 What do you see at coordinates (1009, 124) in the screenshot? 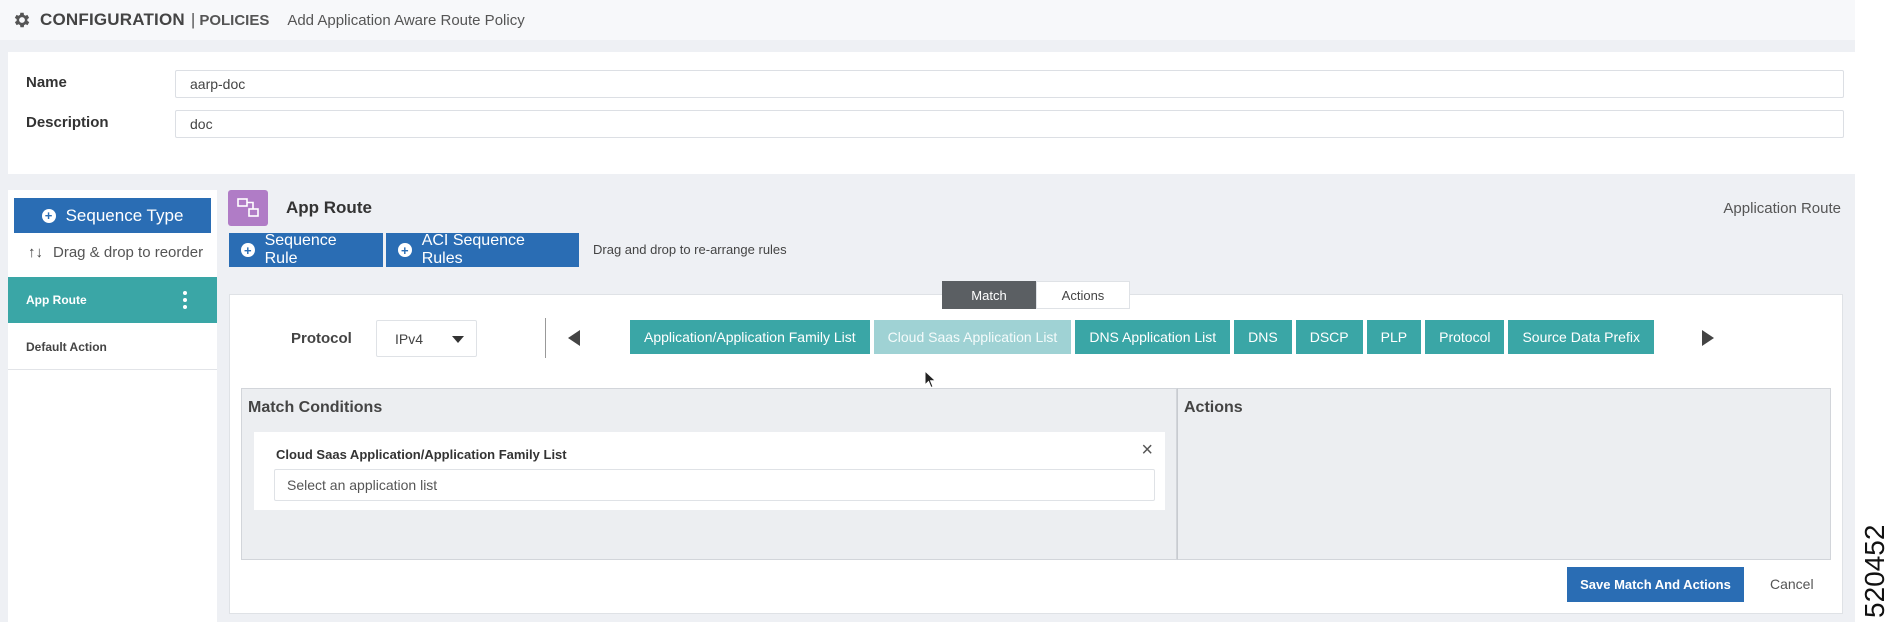
I see `description-input: doc` at bounding box center [1009, 124].